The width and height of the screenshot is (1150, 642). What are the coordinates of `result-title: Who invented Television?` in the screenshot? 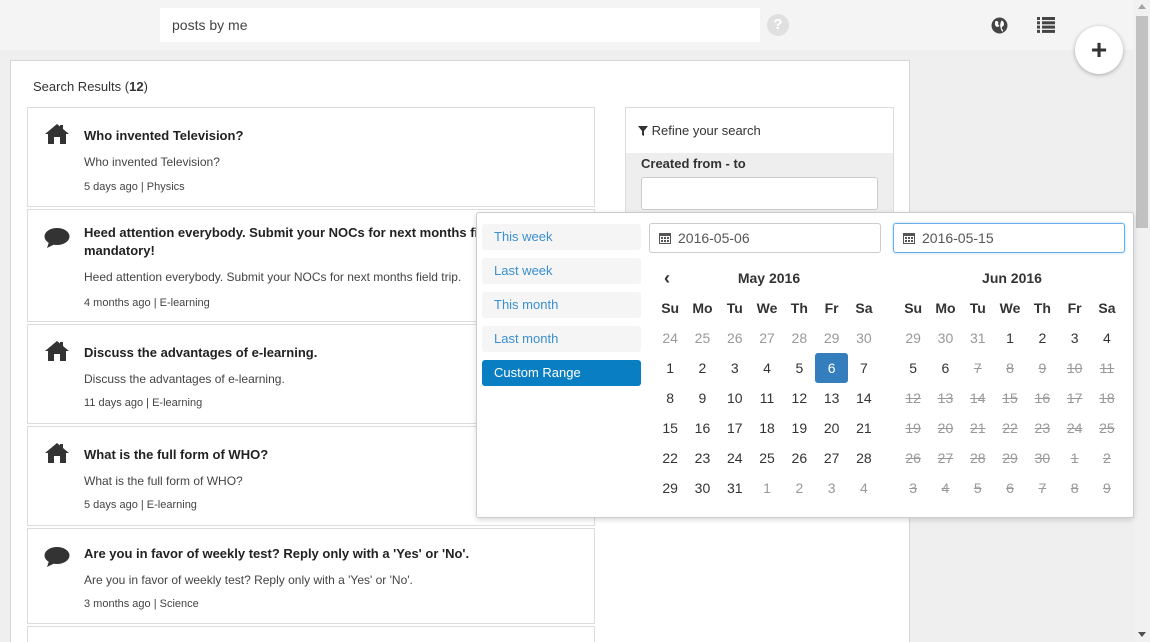 It's located at (334, 136).